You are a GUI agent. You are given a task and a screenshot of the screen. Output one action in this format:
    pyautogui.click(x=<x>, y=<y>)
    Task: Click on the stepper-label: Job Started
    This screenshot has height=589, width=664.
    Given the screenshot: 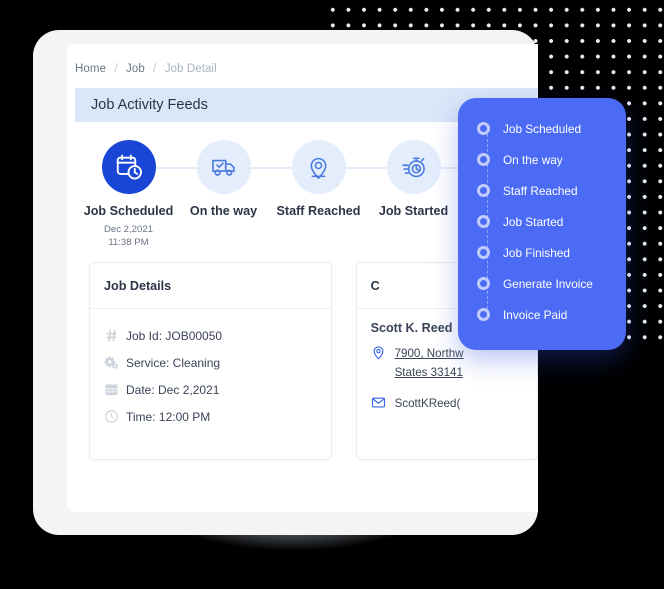 What is the action you would take?
    pyautogui.click(x=413, y=211)
    